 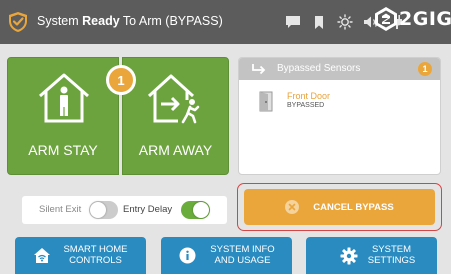 I want to click on system-status-text: System Ready To Arm (BYPASS), so click(x=130, y=21).